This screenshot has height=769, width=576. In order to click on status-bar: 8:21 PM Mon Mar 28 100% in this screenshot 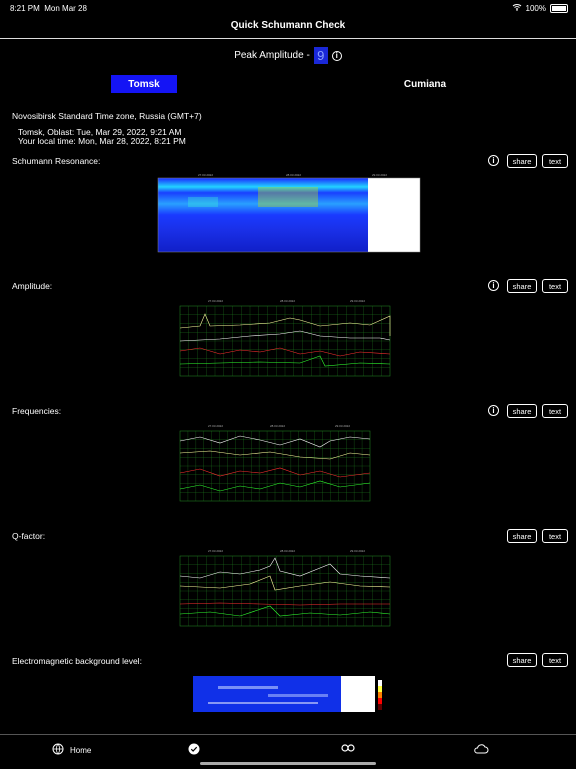, I will do `click(288, 8)`.